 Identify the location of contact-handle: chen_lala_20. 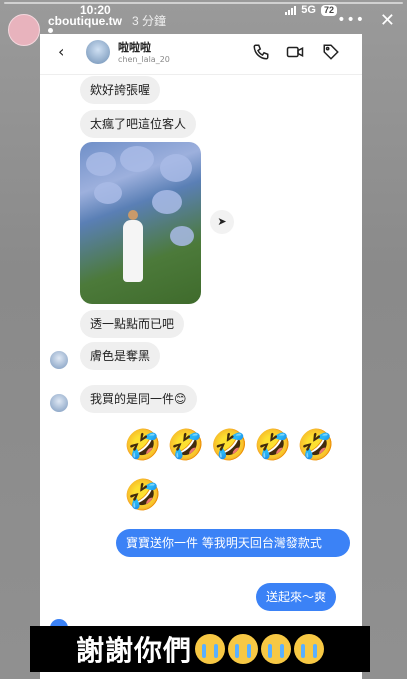
(144, 59).